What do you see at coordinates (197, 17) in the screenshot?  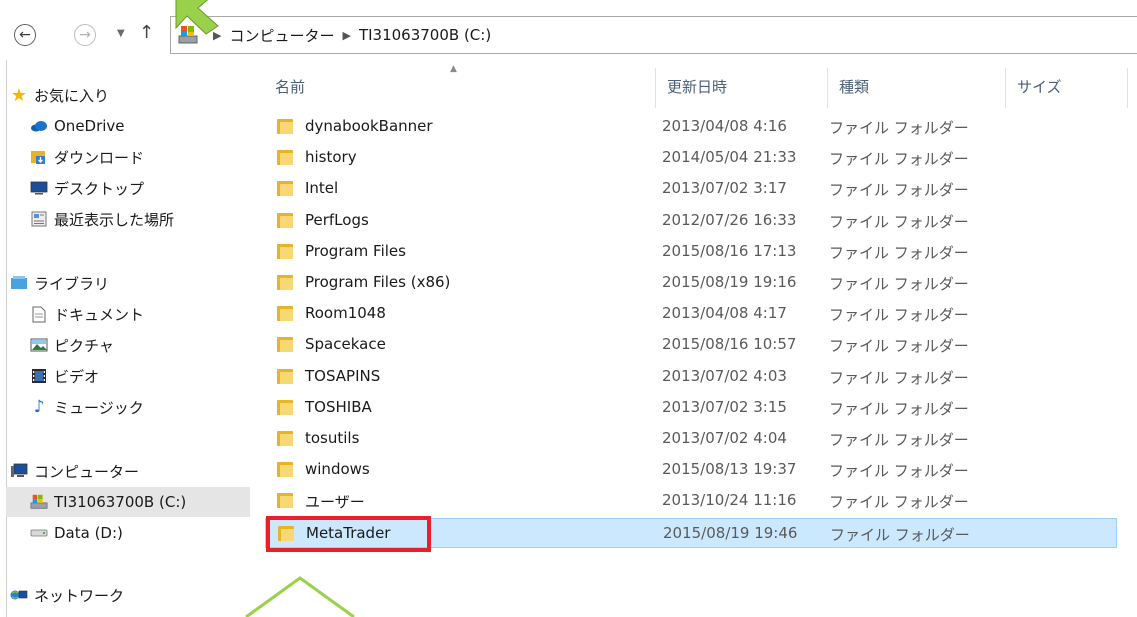 I see `top-arrow-icon` at bounding box center [197, 17].